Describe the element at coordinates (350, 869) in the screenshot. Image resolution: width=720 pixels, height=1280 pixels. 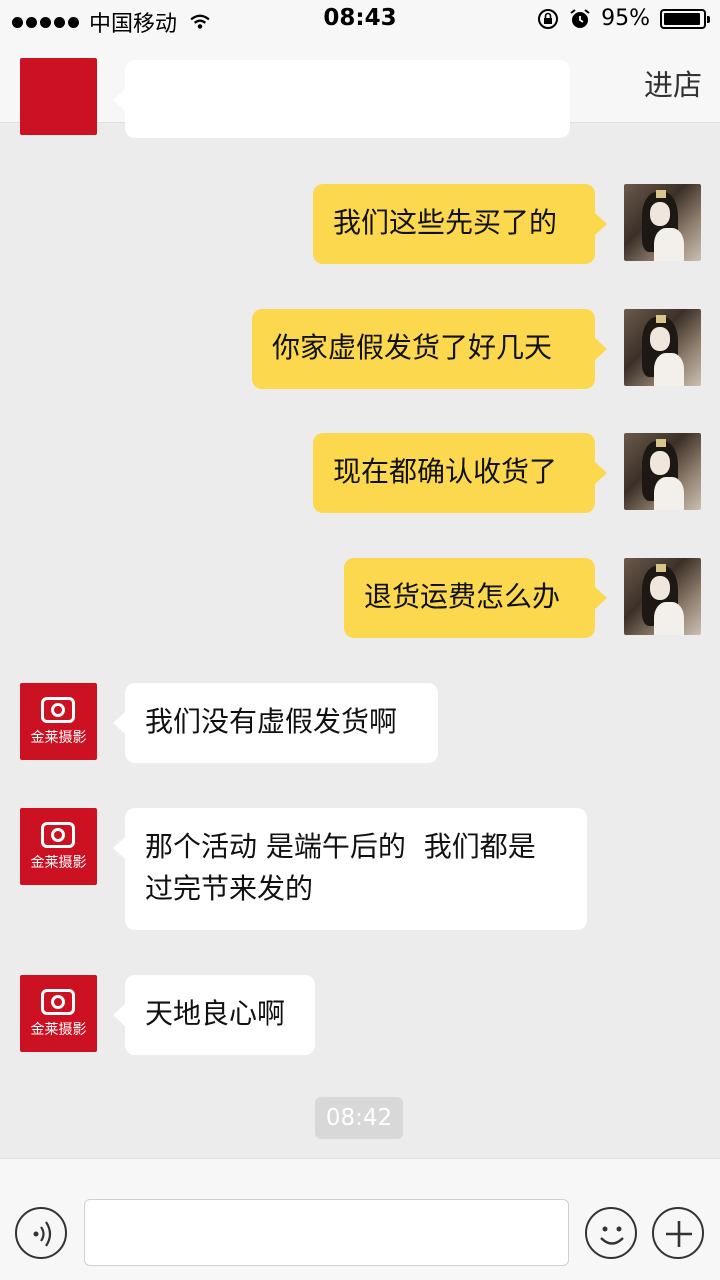
I see `shop-message-bubble: 那个活动 是端午后的 我们都是 过完节来发的` at that location.